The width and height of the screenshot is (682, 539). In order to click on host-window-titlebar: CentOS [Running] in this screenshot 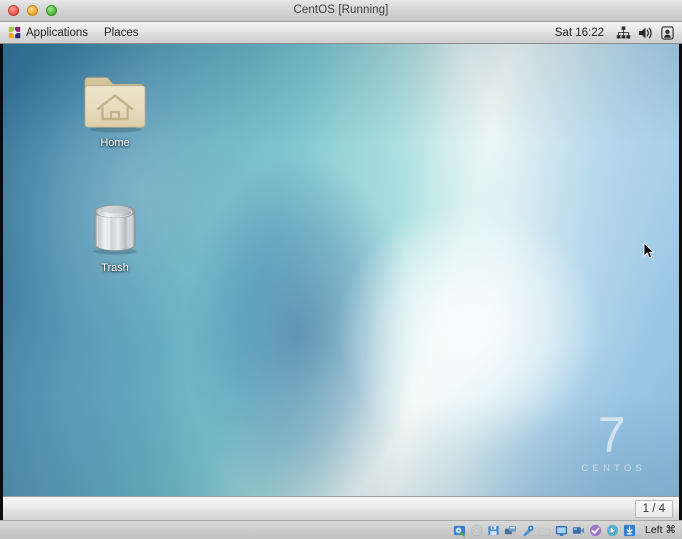, I will do `click(341, 11)`.